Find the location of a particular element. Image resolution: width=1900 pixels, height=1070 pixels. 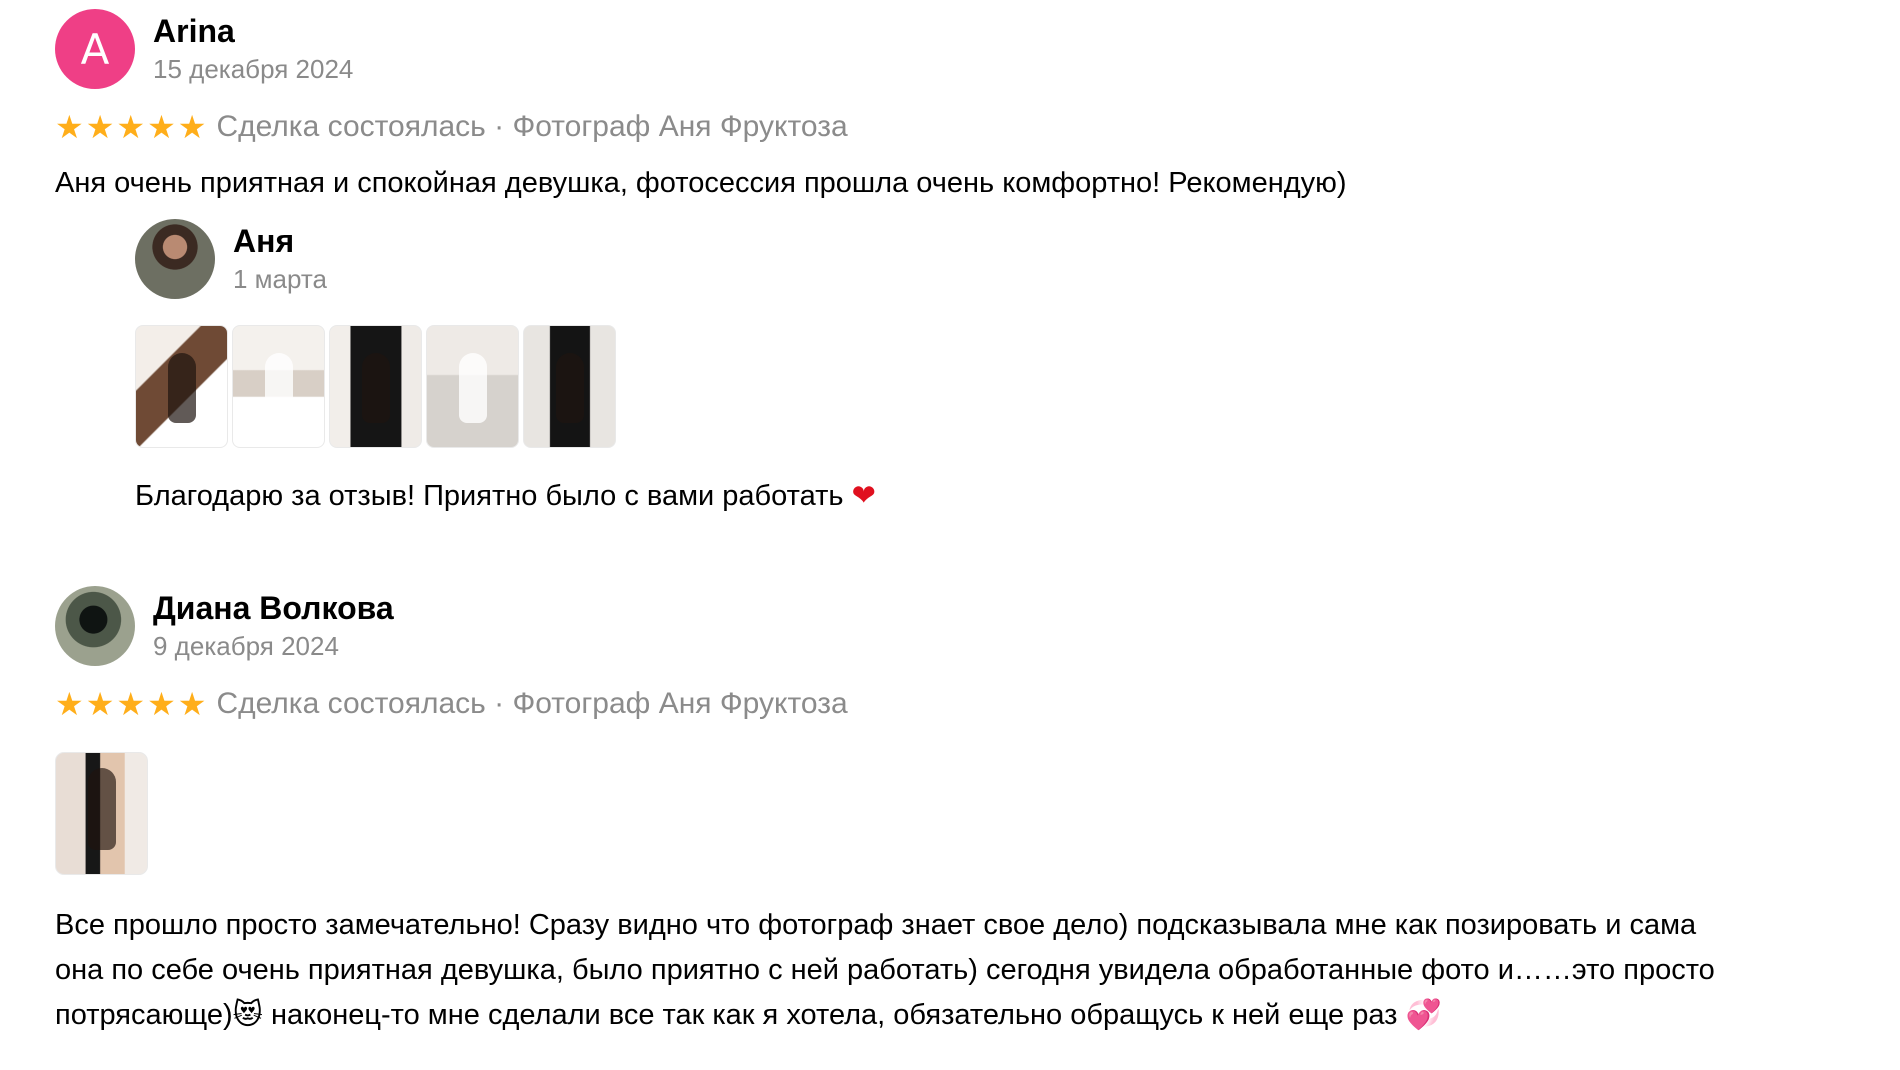

heart-emoji-icon: ❤ is located at coordinates (863, 495).